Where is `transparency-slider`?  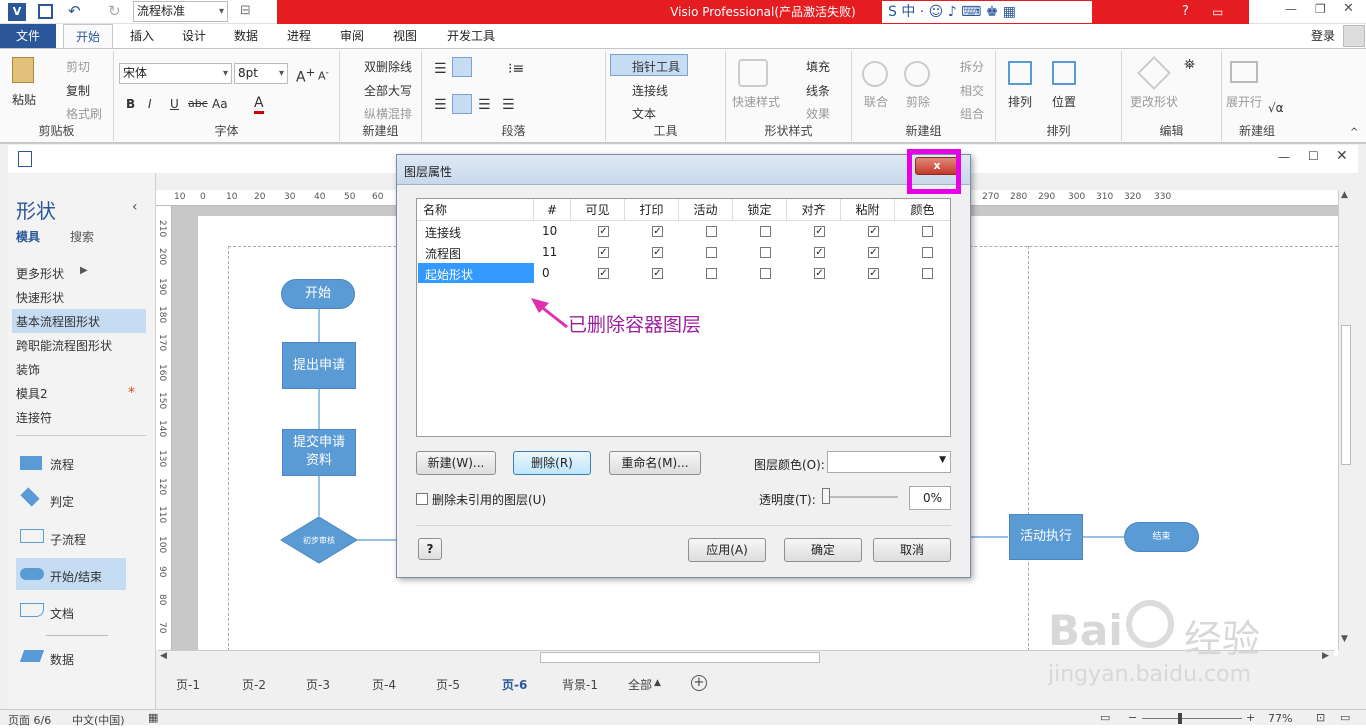 transparency-slider is located at coordinates (860, 497).